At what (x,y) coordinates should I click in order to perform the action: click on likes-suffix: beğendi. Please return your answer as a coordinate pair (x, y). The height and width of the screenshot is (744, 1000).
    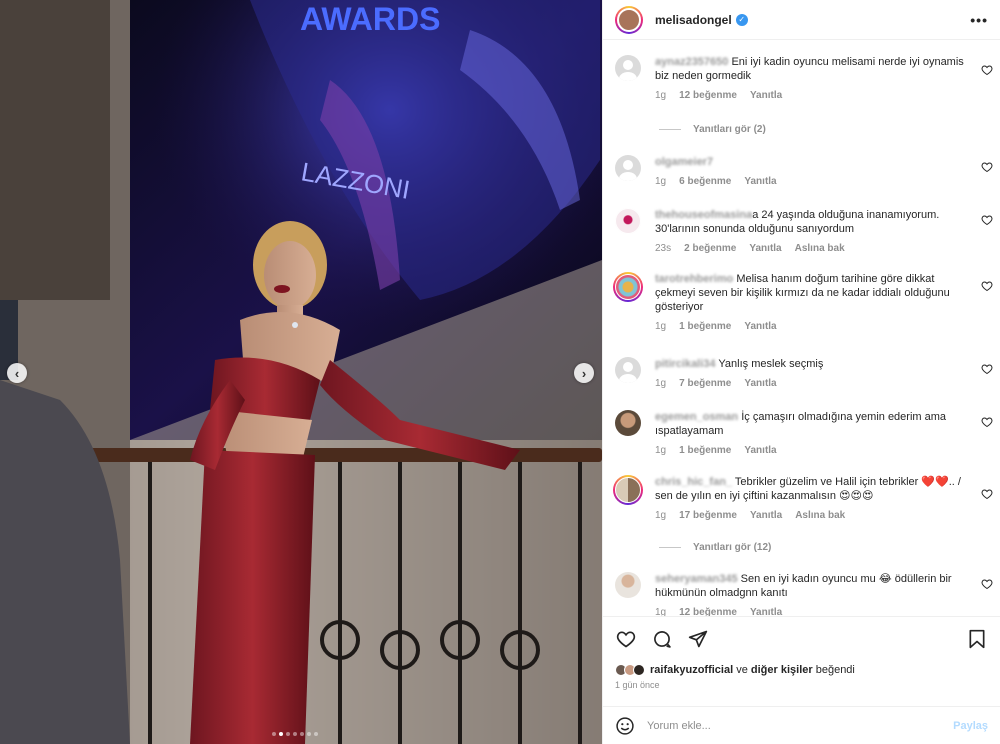
    Looking at the image, I should click on (835, 670).